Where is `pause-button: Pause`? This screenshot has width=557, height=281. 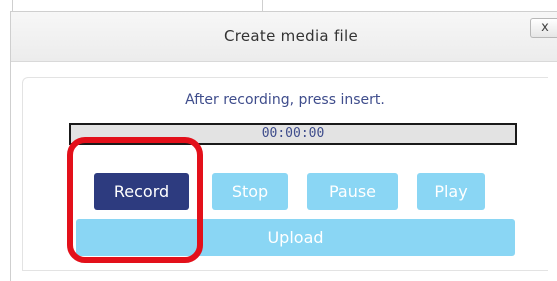
pause-button: Pause is located at coordinates (352, 191).